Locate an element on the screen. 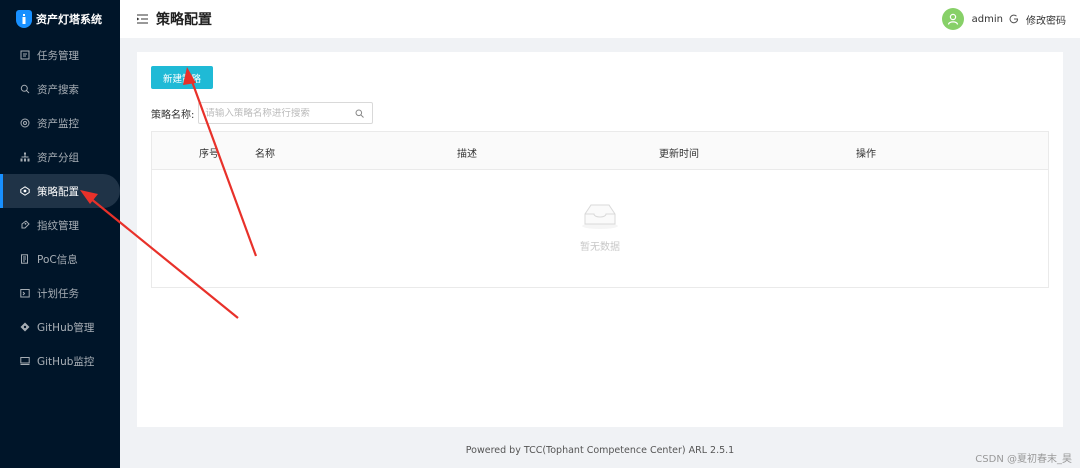 The image size is (1080, 468). sidebar-item-label: GitHub监控 is located at coordinates (66, 361).